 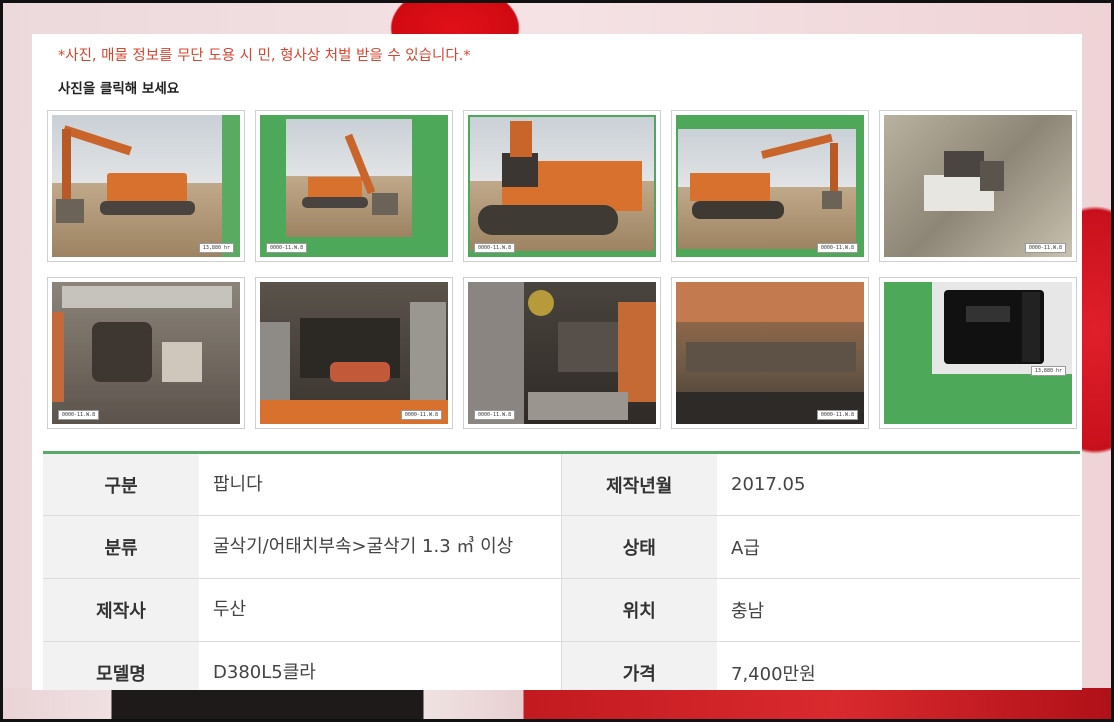 I want to click on spec-row: 모델명 D380L5클라 가격 7,400만원, so click(x=561, y=665).